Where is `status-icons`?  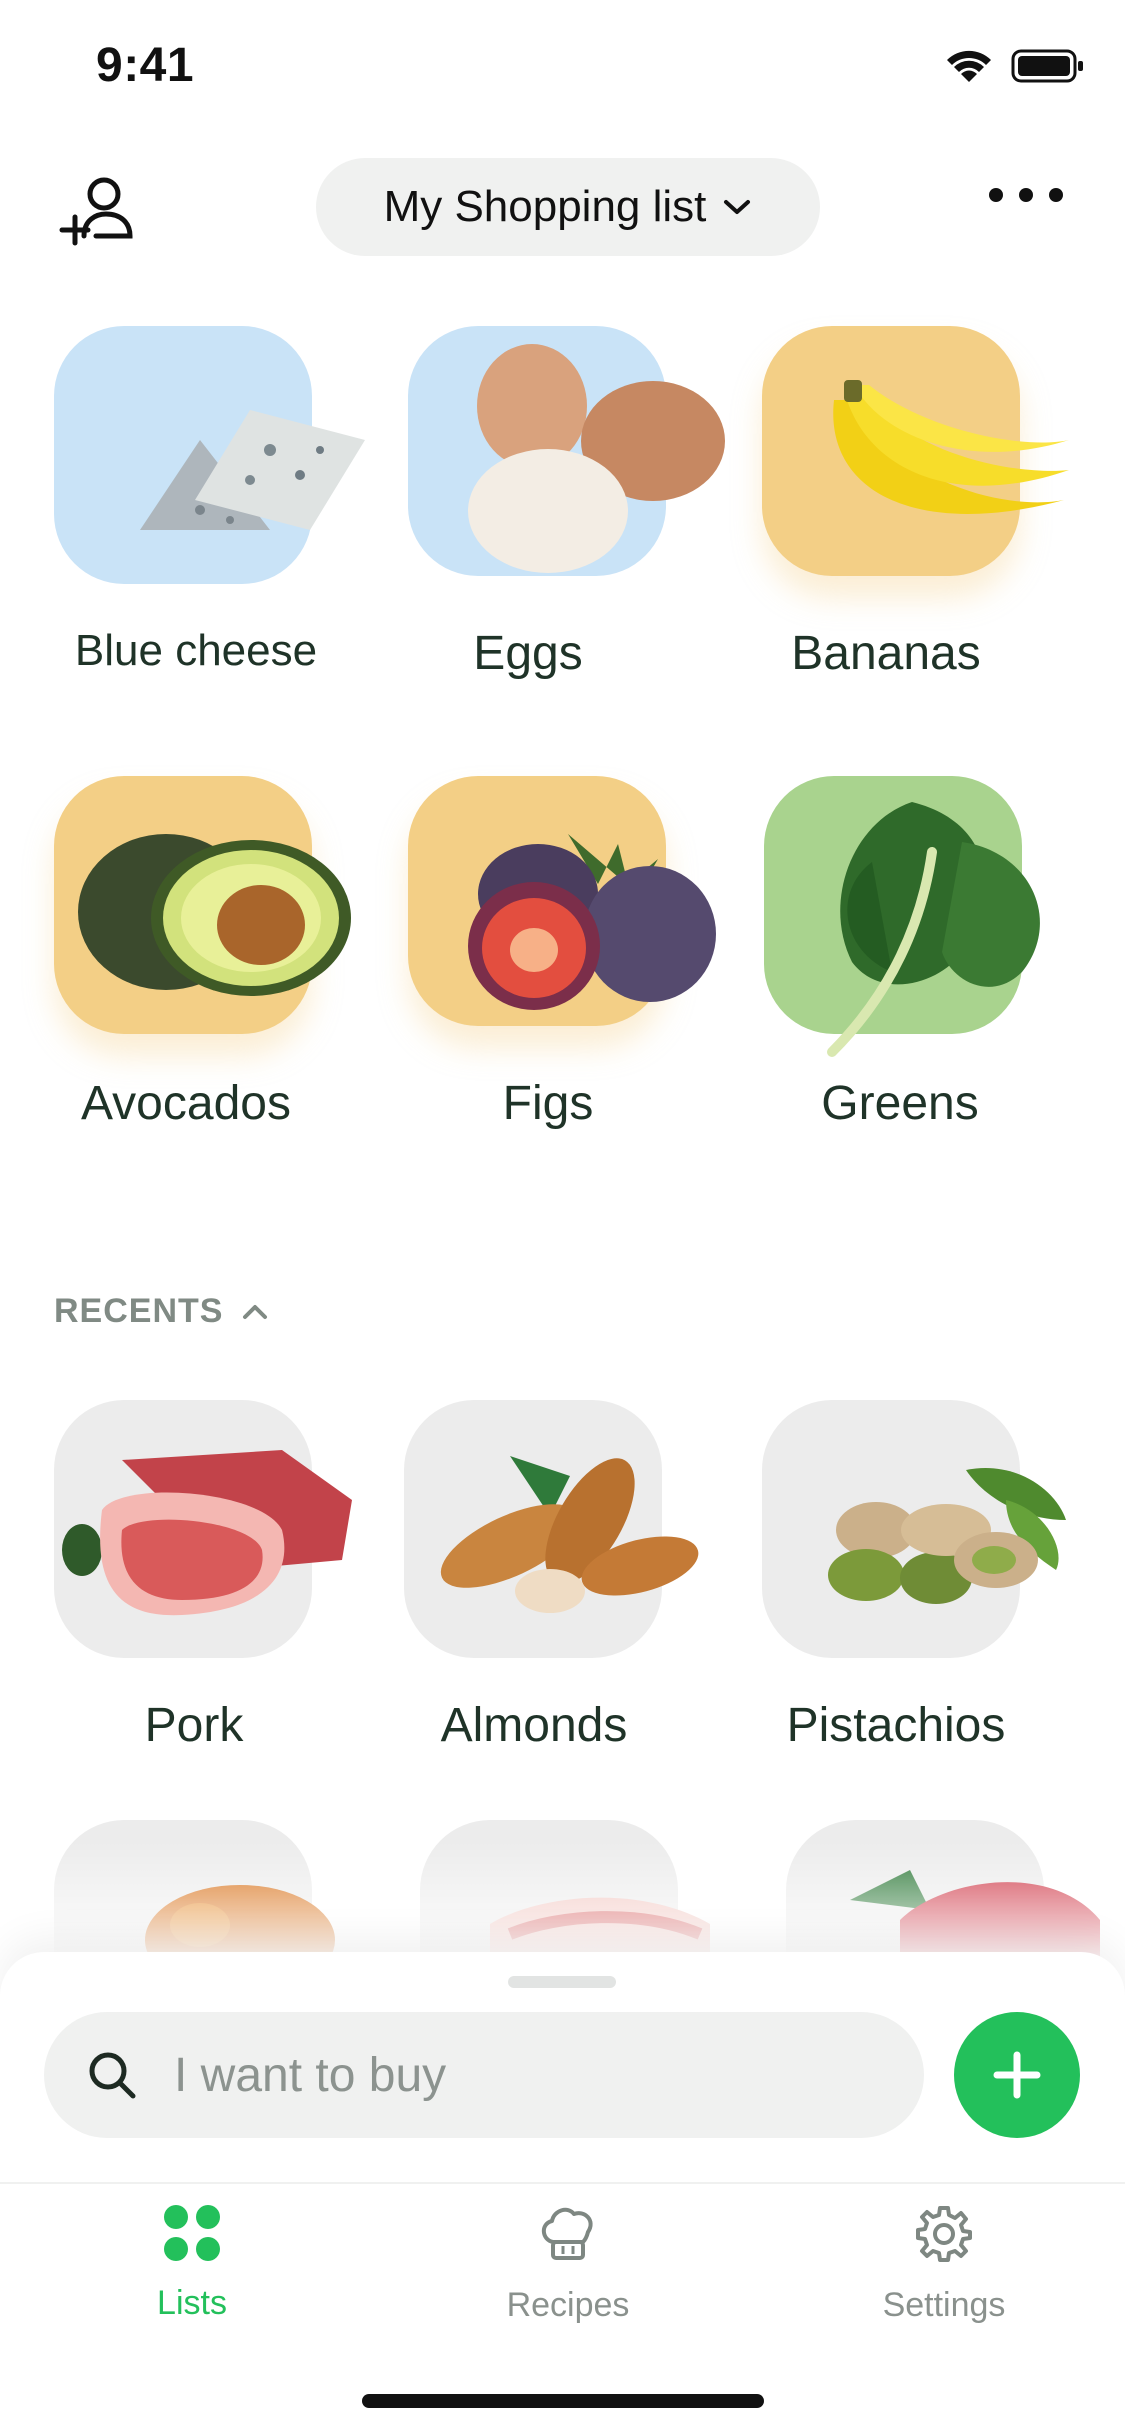 status-icons is located at coordinates (1015, 66).